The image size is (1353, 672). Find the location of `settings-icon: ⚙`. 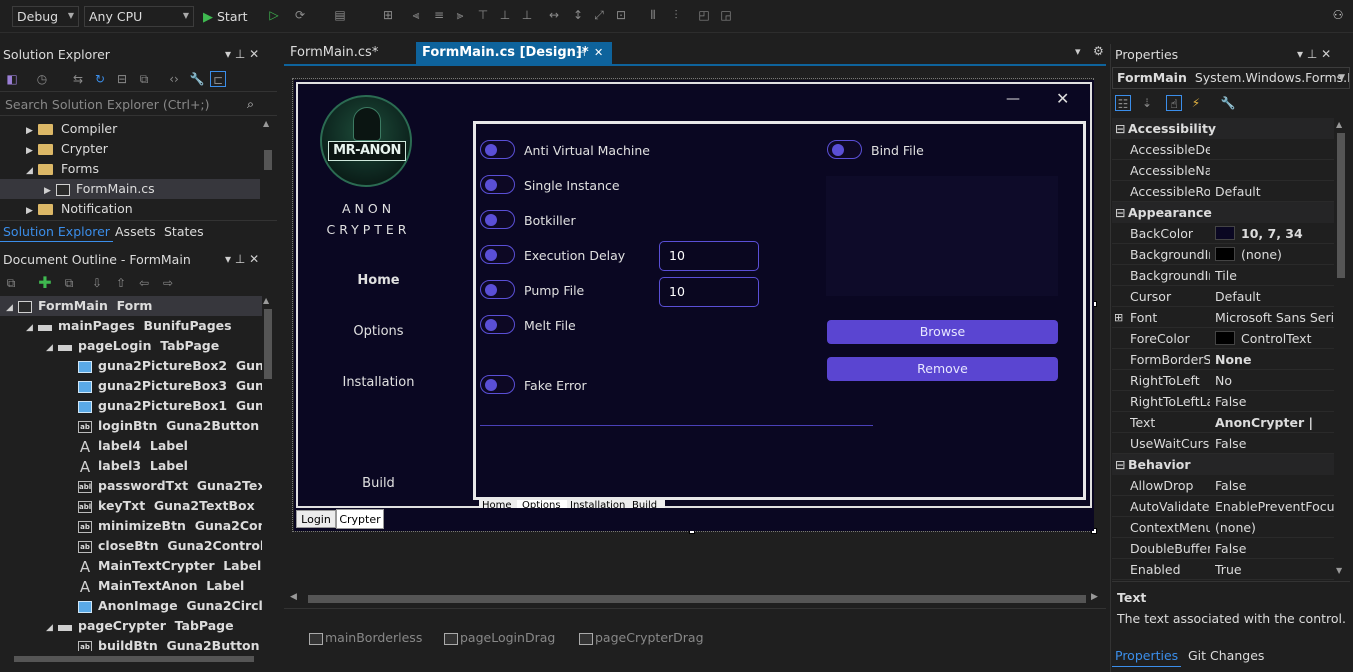

settings-icon: ⚙ is located at coordinates (1098, 51).